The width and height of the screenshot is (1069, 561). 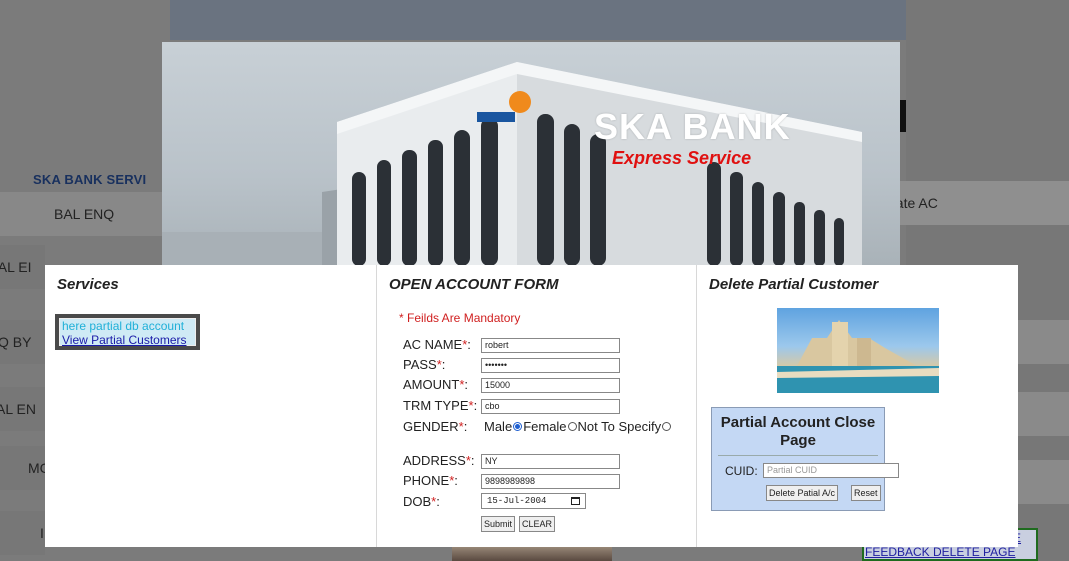 What do you see at coordinates (16, 267) in the screenshot?
I see `background-nav-label: 3AL EI` at bounding box center [16, 267].